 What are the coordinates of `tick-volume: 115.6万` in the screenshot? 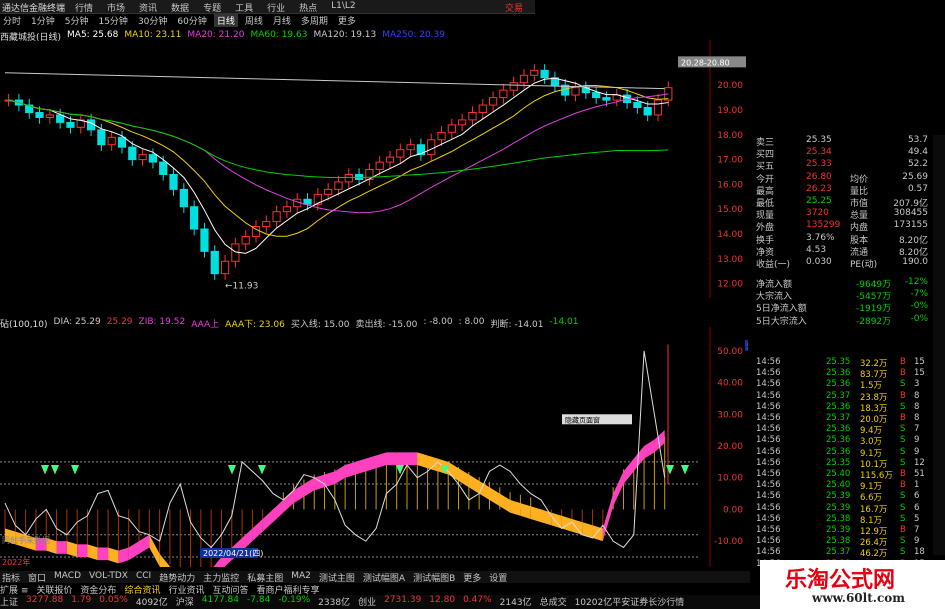 It's located at (876, 476).